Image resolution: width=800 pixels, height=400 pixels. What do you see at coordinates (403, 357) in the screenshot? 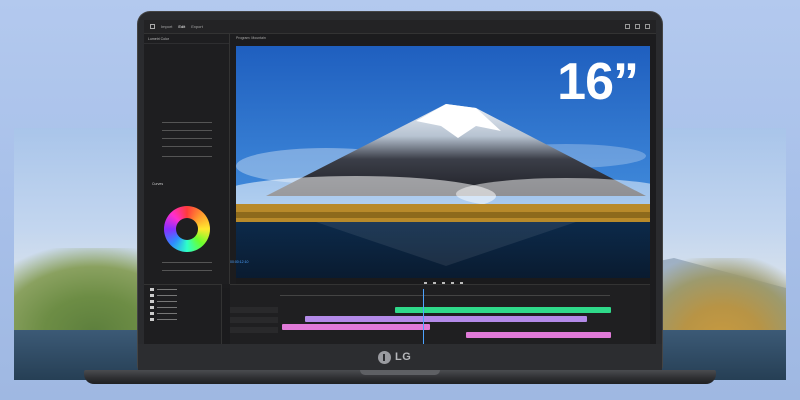
I see `brand-text: LG` at bounding box center [403, 357].